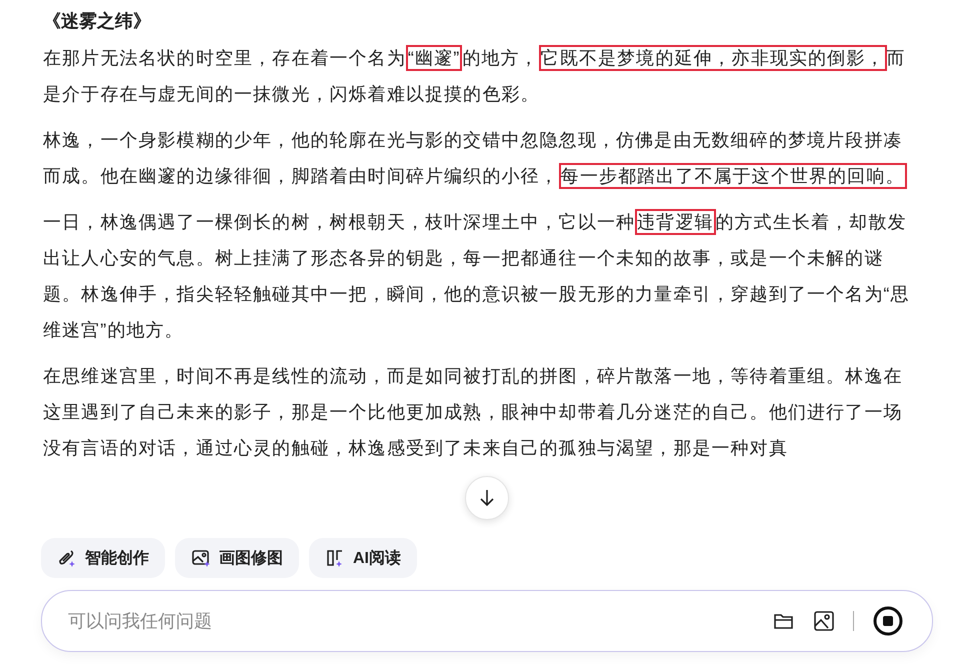 Image resolution: width=961 pixels, height=668 pixels. I want to click on question-input: 可以问我任何问题, so click(419, 621).